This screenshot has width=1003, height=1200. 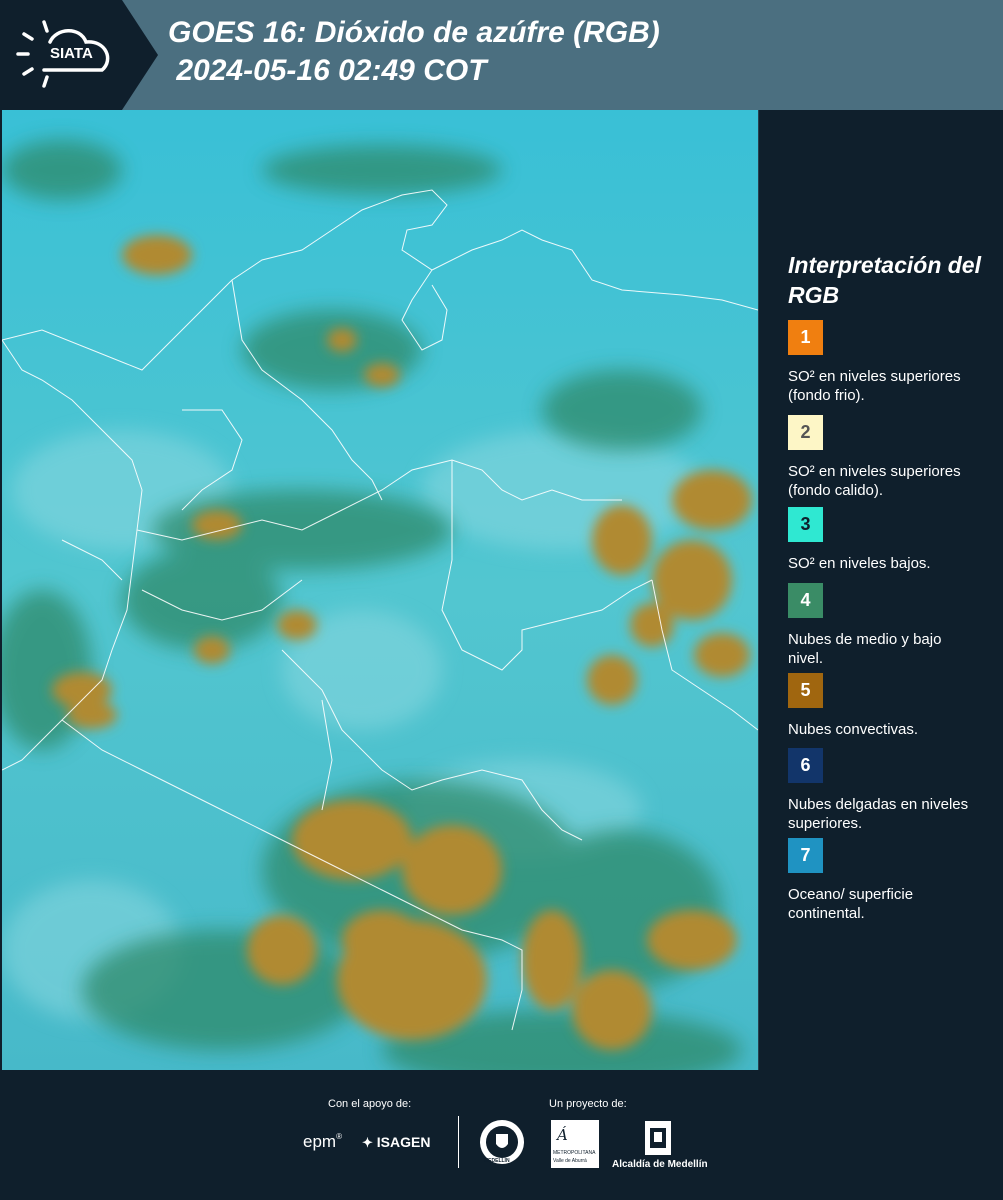 What do you see at coordinates (883, 625) in the screenshot?
I see `legend-item: 4 Nubes de medio y bajo nivel.` at bounding box center [883, 625].